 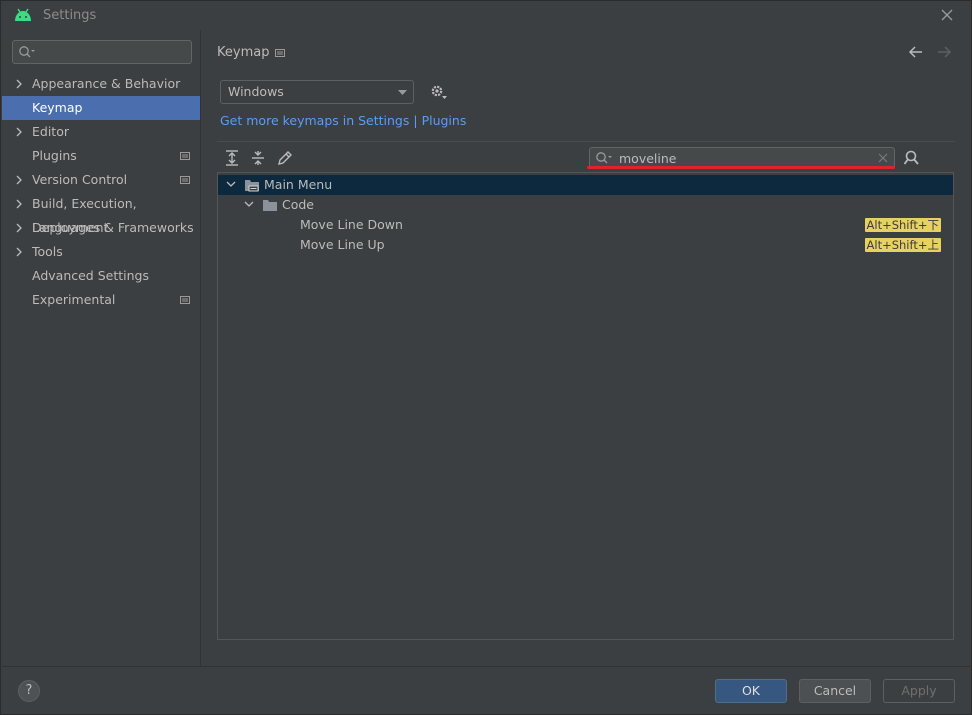 What do you see at coordinates (585, 225) in the screenshot?
I see `tree-action-row: Move Line Down Alt+Shift+下` at bounding box center [585, 225].